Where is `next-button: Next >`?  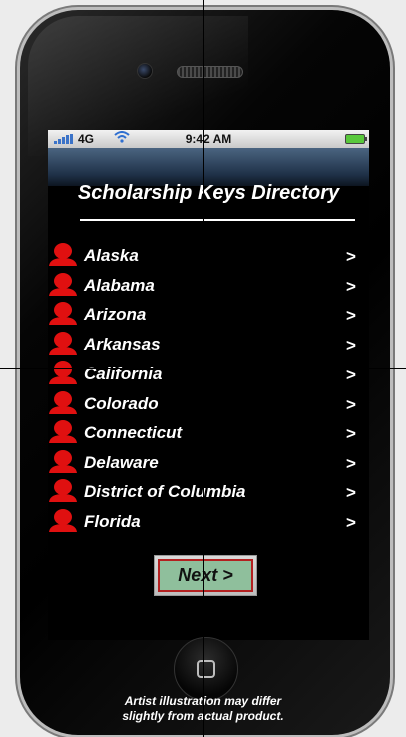
next-button: Next > is located at coordinates (205, 575).